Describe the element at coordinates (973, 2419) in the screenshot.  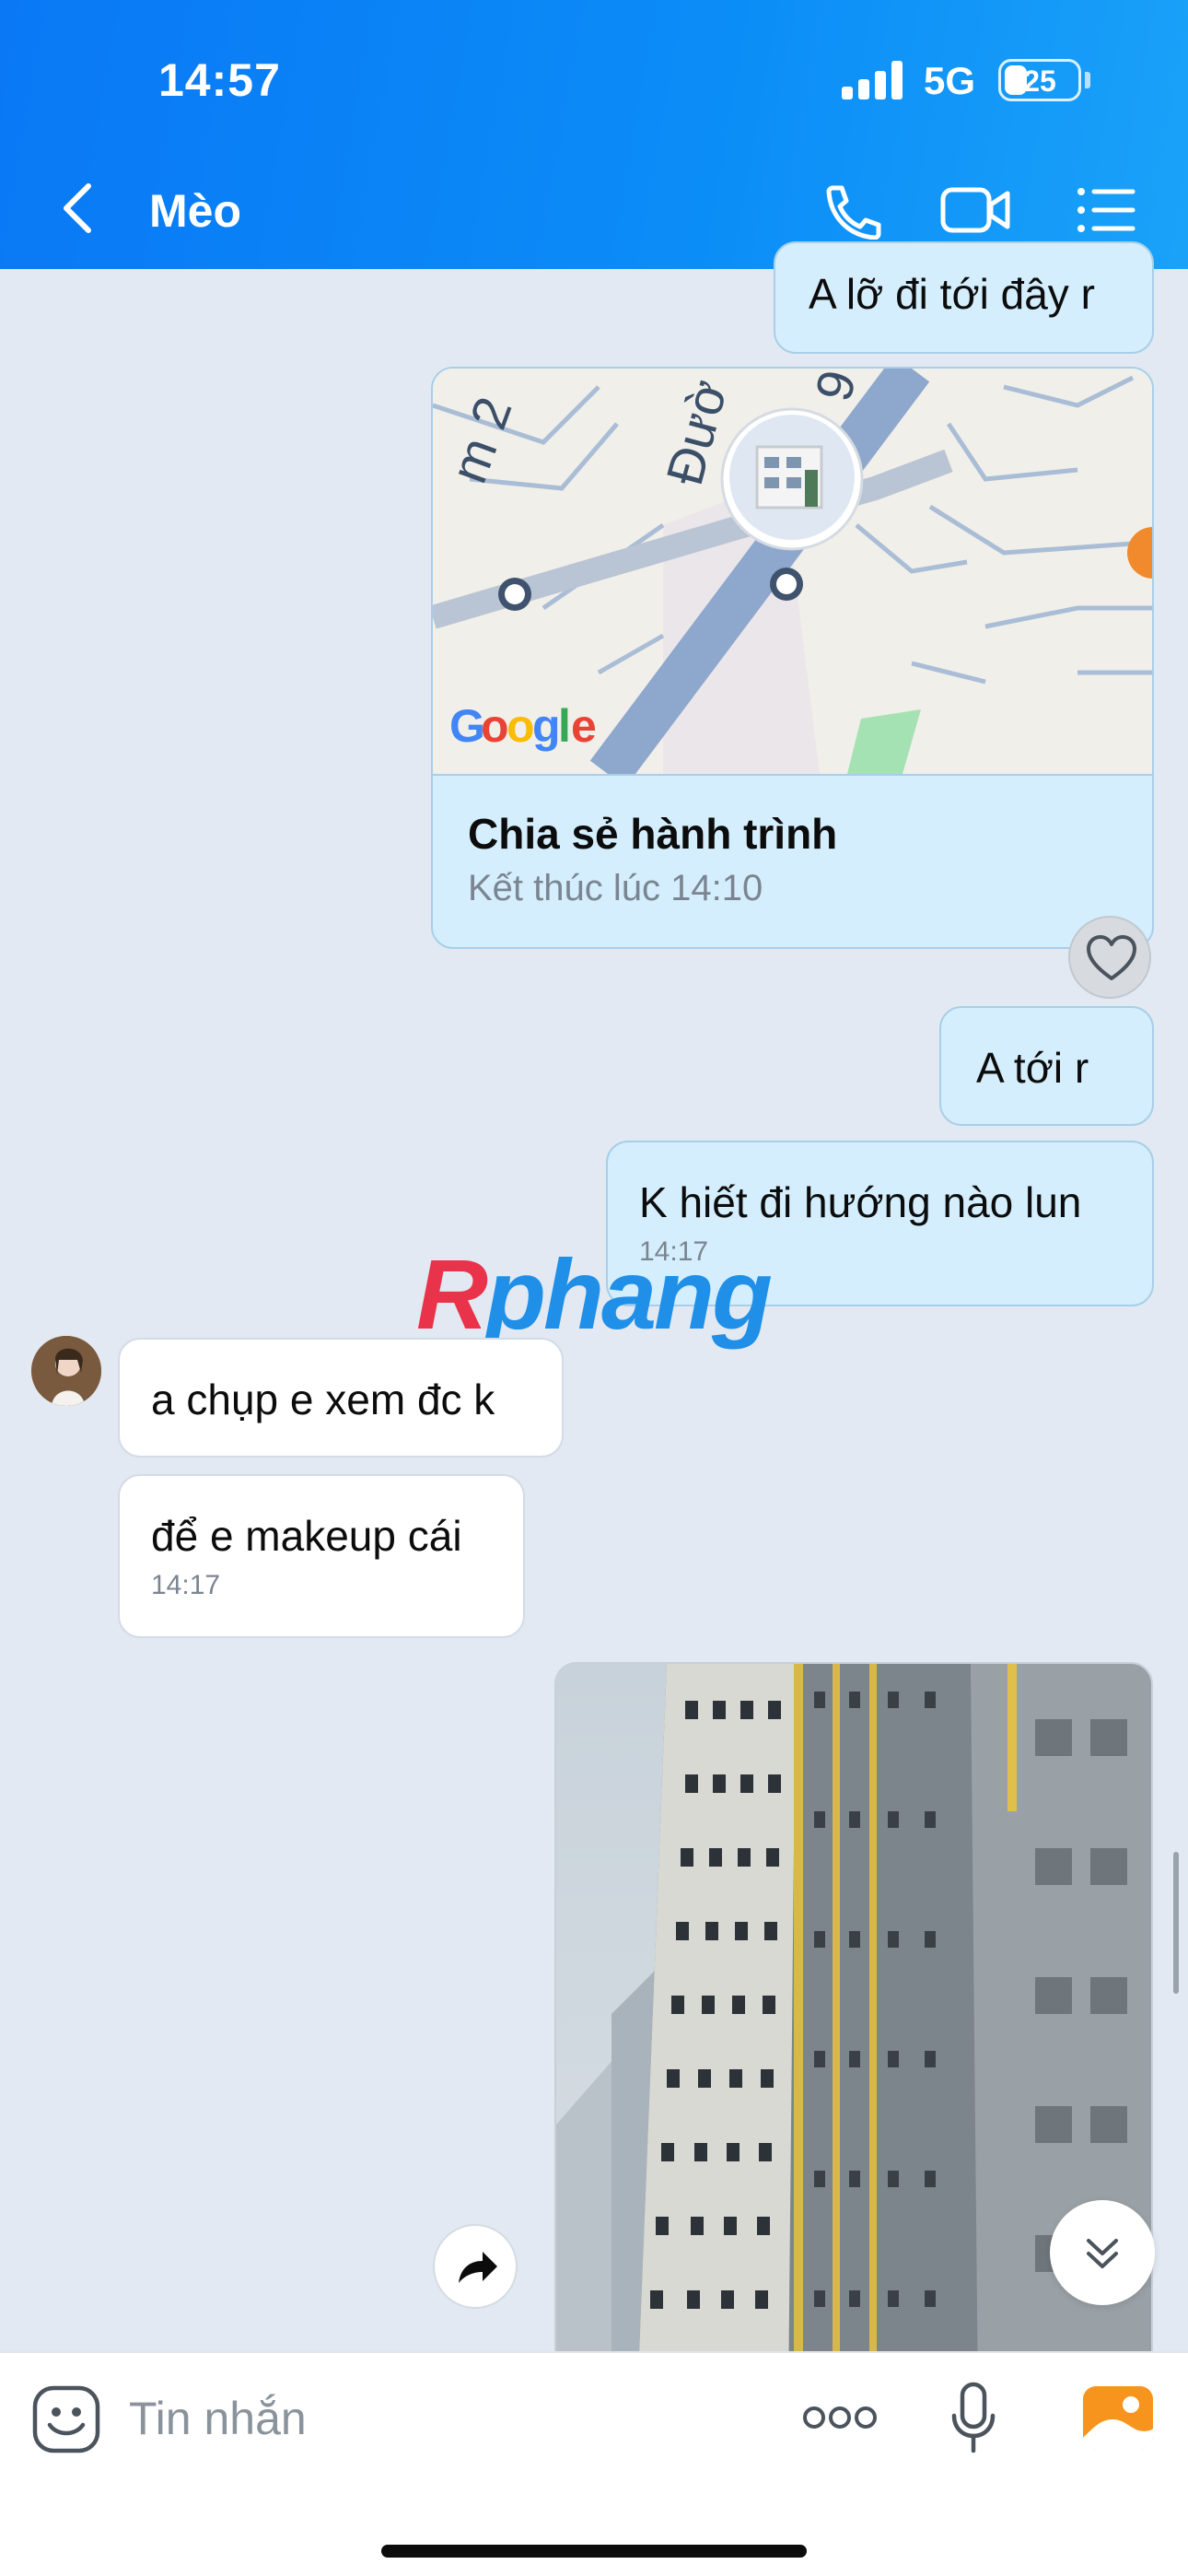
I see `microphone-icon` at that location.